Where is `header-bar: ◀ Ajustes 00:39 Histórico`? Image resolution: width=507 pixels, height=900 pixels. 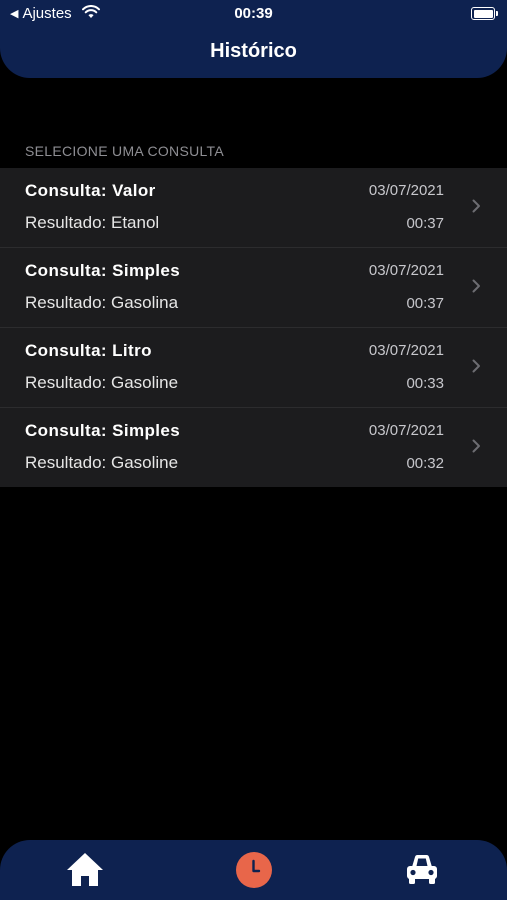 header-bar: ◀ Ajustes 00:39 Histórico is located at coordinates (253, 39).